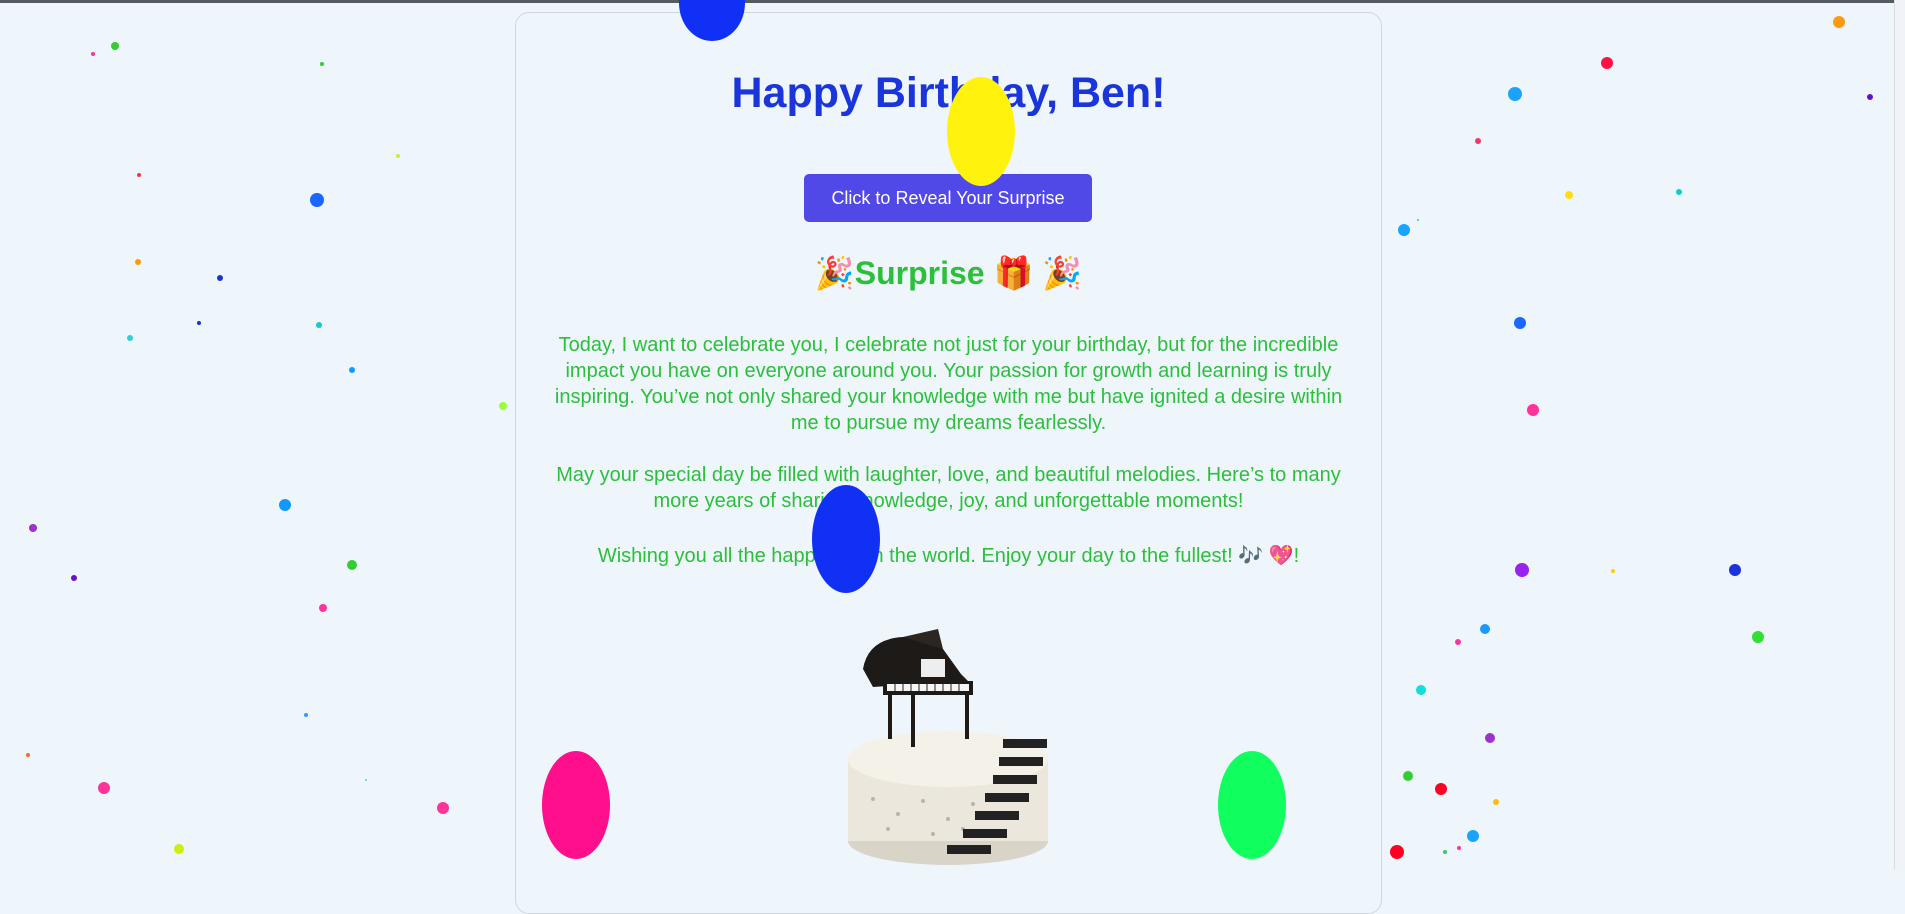  I want to click on blue-balloon, so click(846, 539).